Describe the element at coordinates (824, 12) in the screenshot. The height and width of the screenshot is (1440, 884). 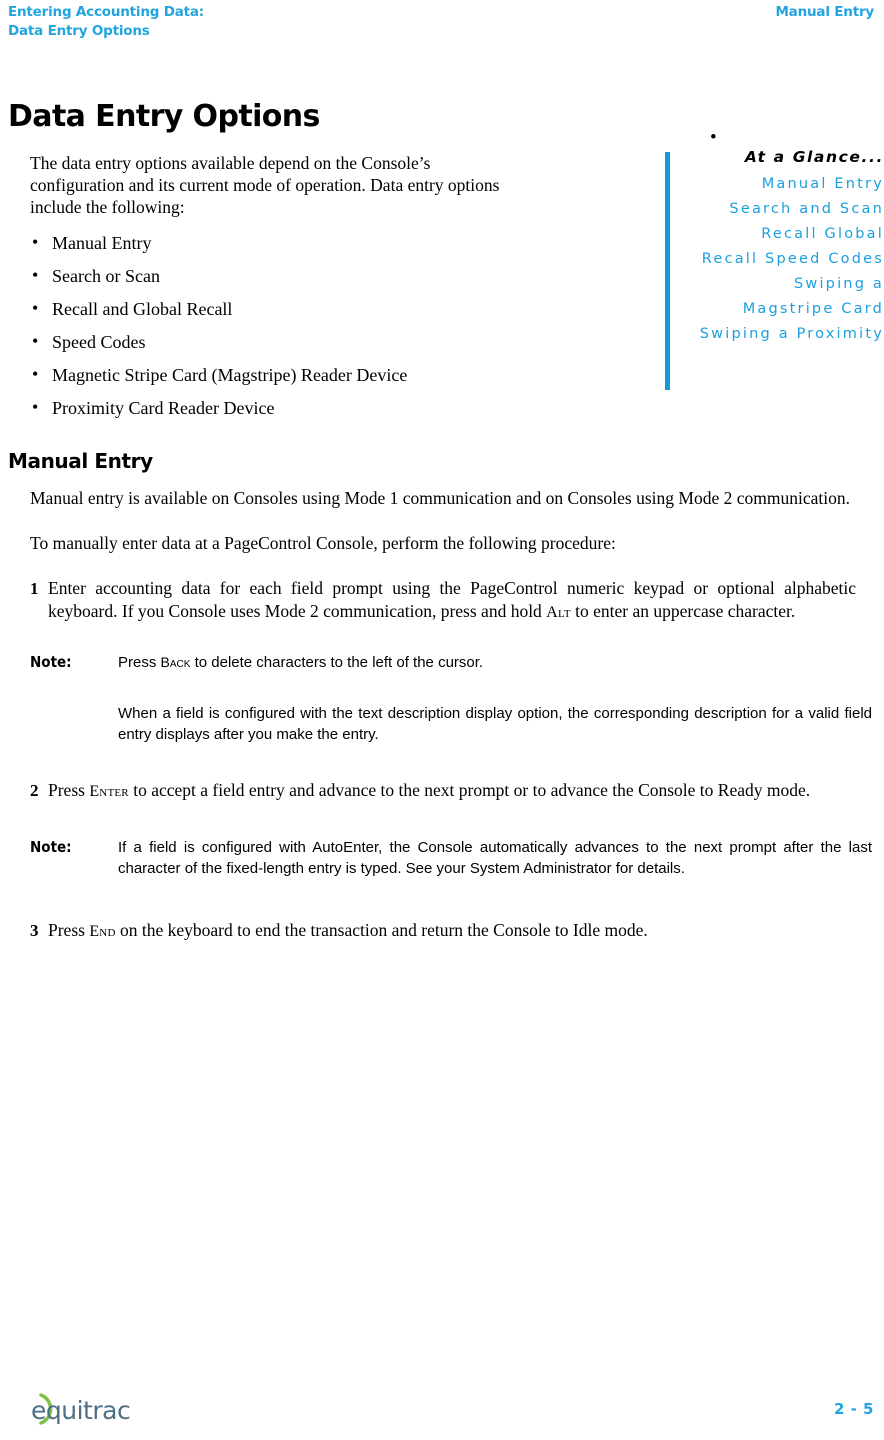
I see `header-right-topic: Manual Entry` at that location.